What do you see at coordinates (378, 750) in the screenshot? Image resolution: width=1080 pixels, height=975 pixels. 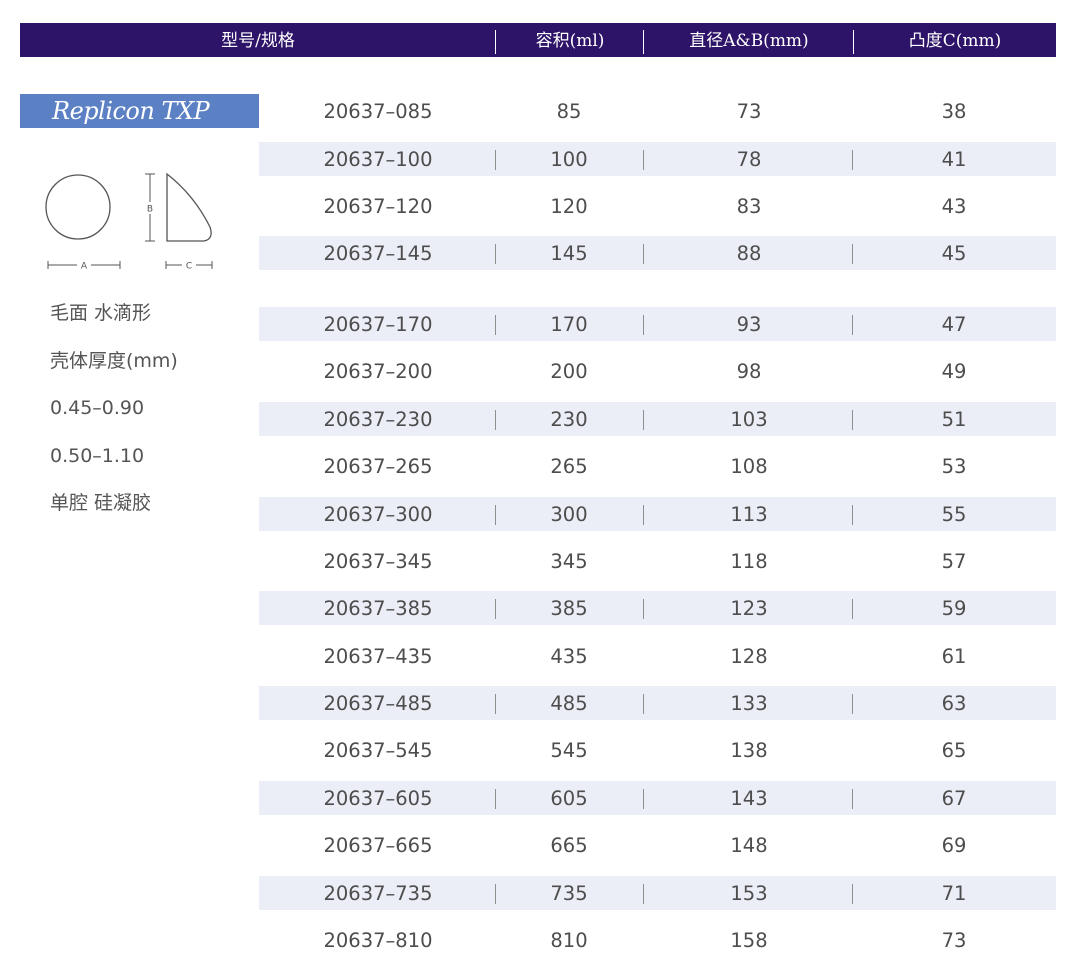 I see `cell-model: 20637–545` at bounding box center [378, 750].